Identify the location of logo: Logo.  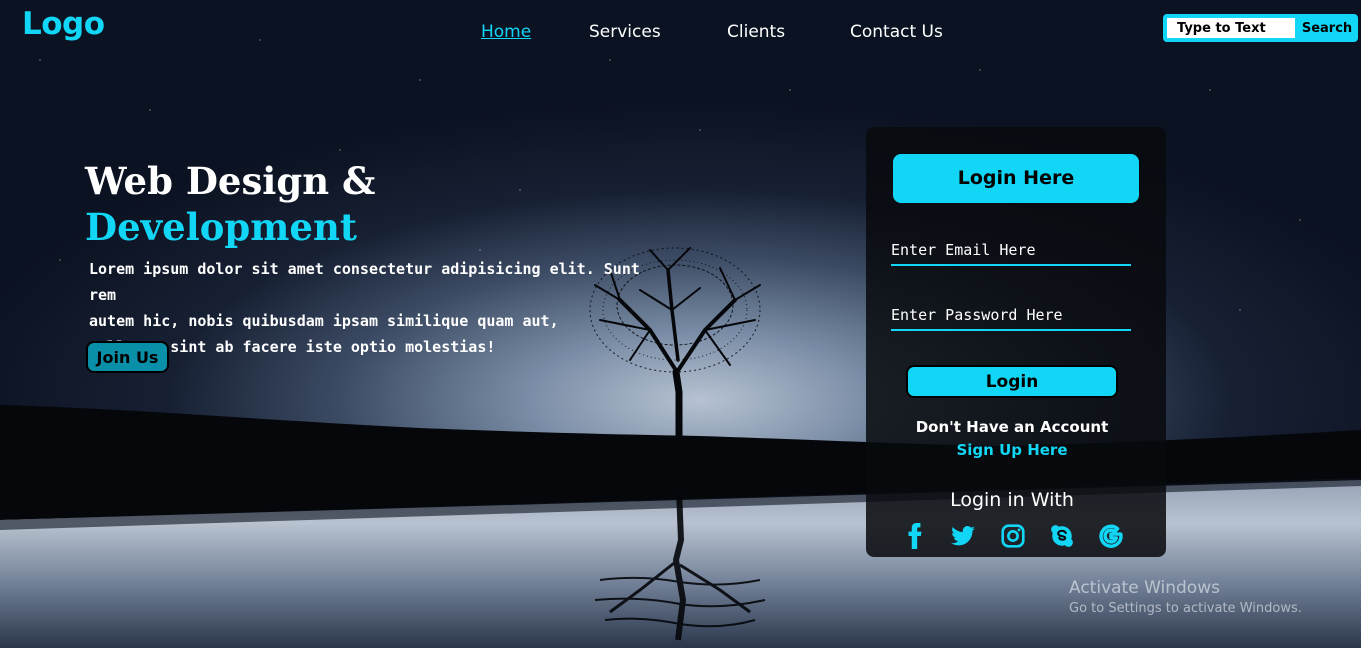
(63, 24).